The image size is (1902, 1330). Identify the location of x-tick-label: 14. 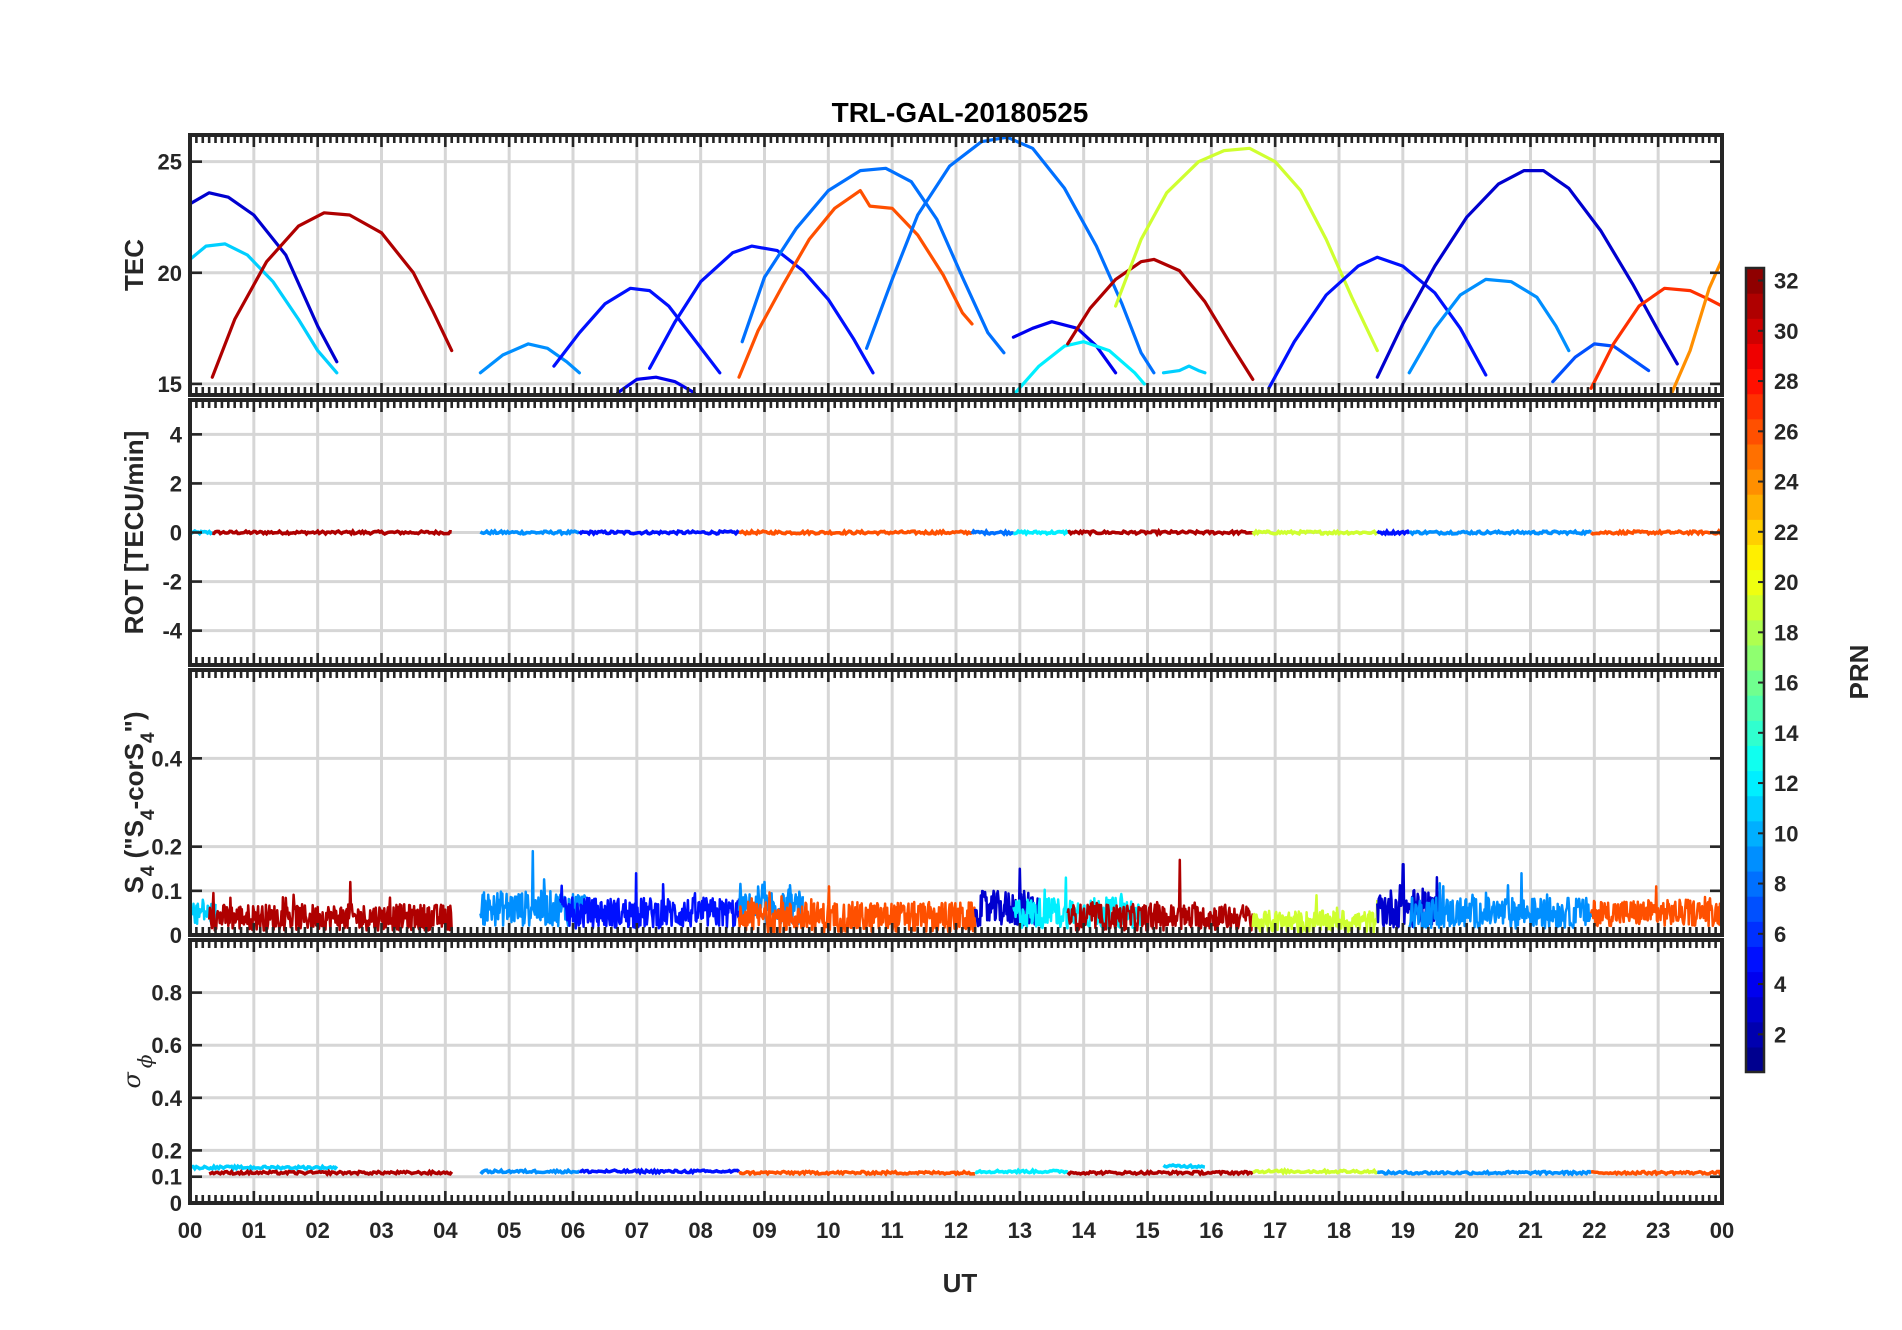
(1083, 1230).